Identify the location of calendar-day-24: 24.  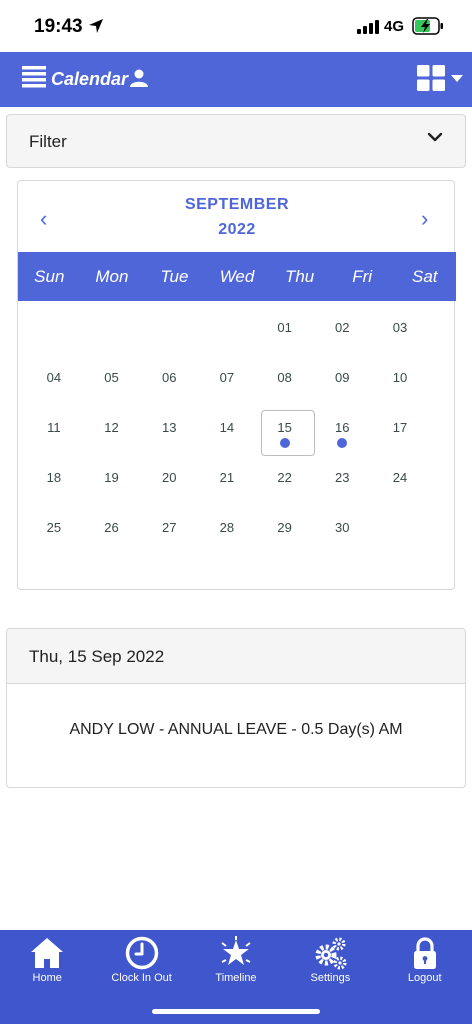
(400, 476).